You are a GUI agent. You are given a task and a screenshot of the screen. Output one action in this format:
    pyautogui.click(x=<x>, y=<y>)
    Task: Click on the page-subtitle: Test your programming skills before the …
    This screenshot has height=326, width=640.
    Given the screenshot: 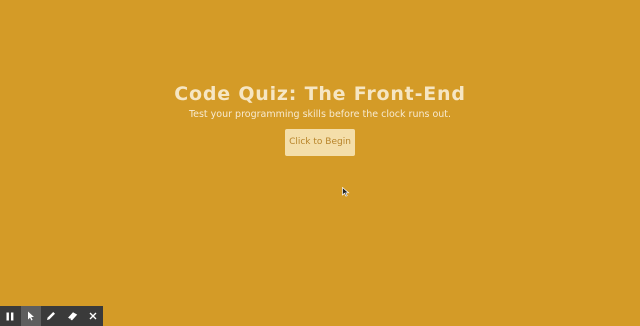 What is the action you would take?
    pyautogui.click(x=320, y=114)
    